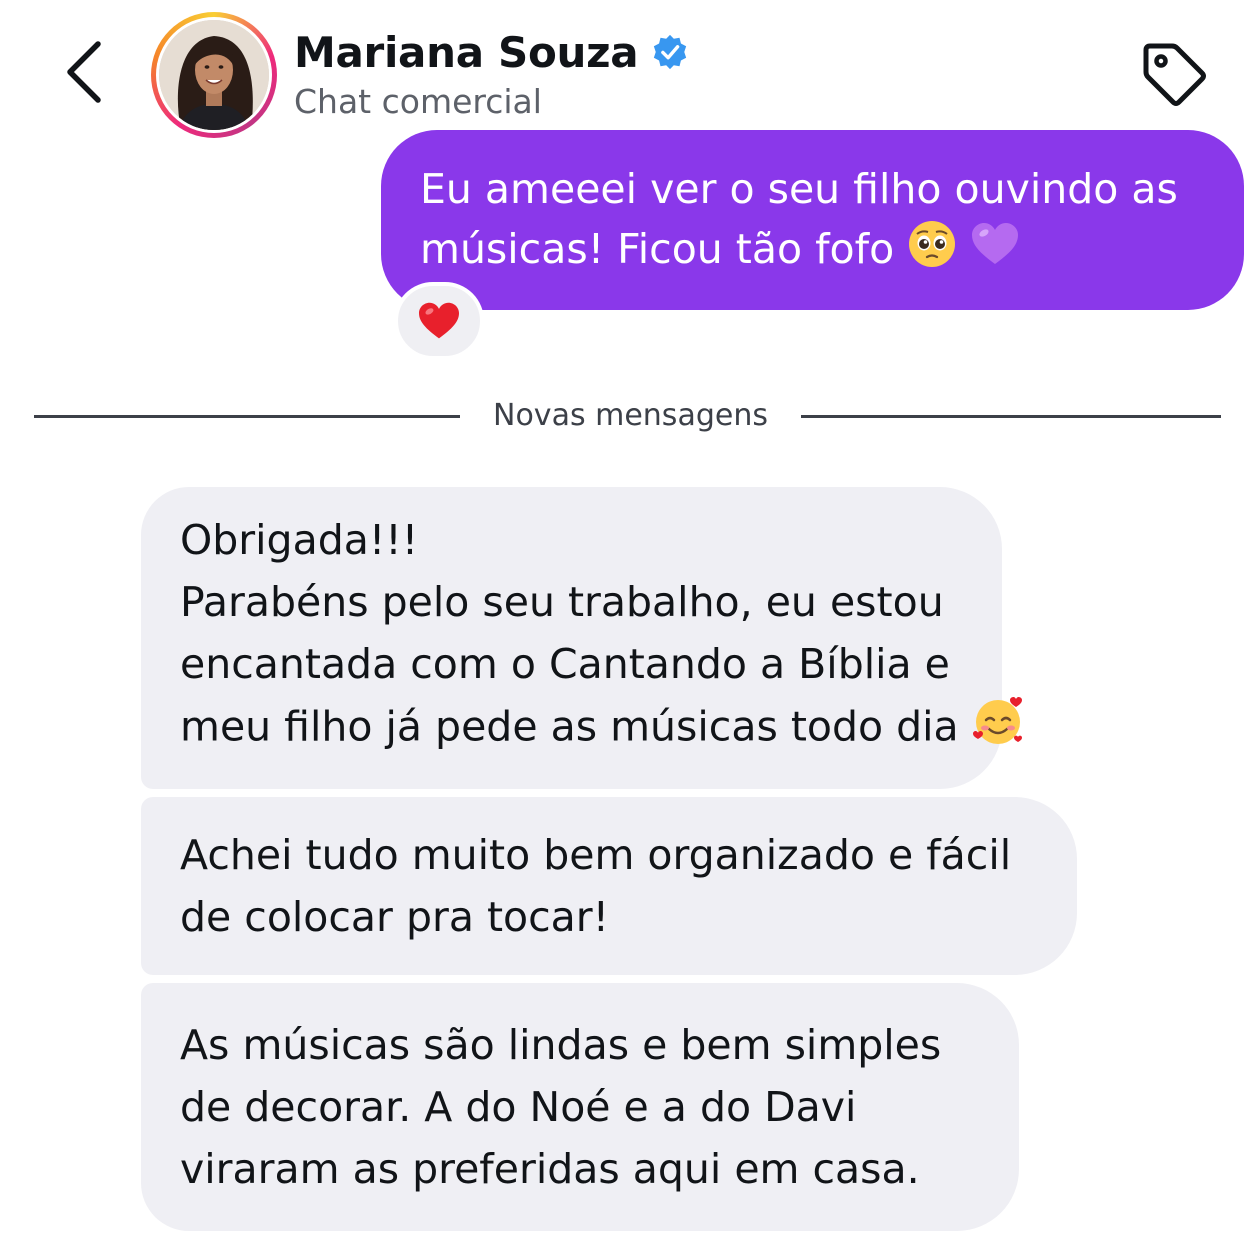 The image size is (1254, 1254). I want to click on reaction-badge, so click(439, 321).